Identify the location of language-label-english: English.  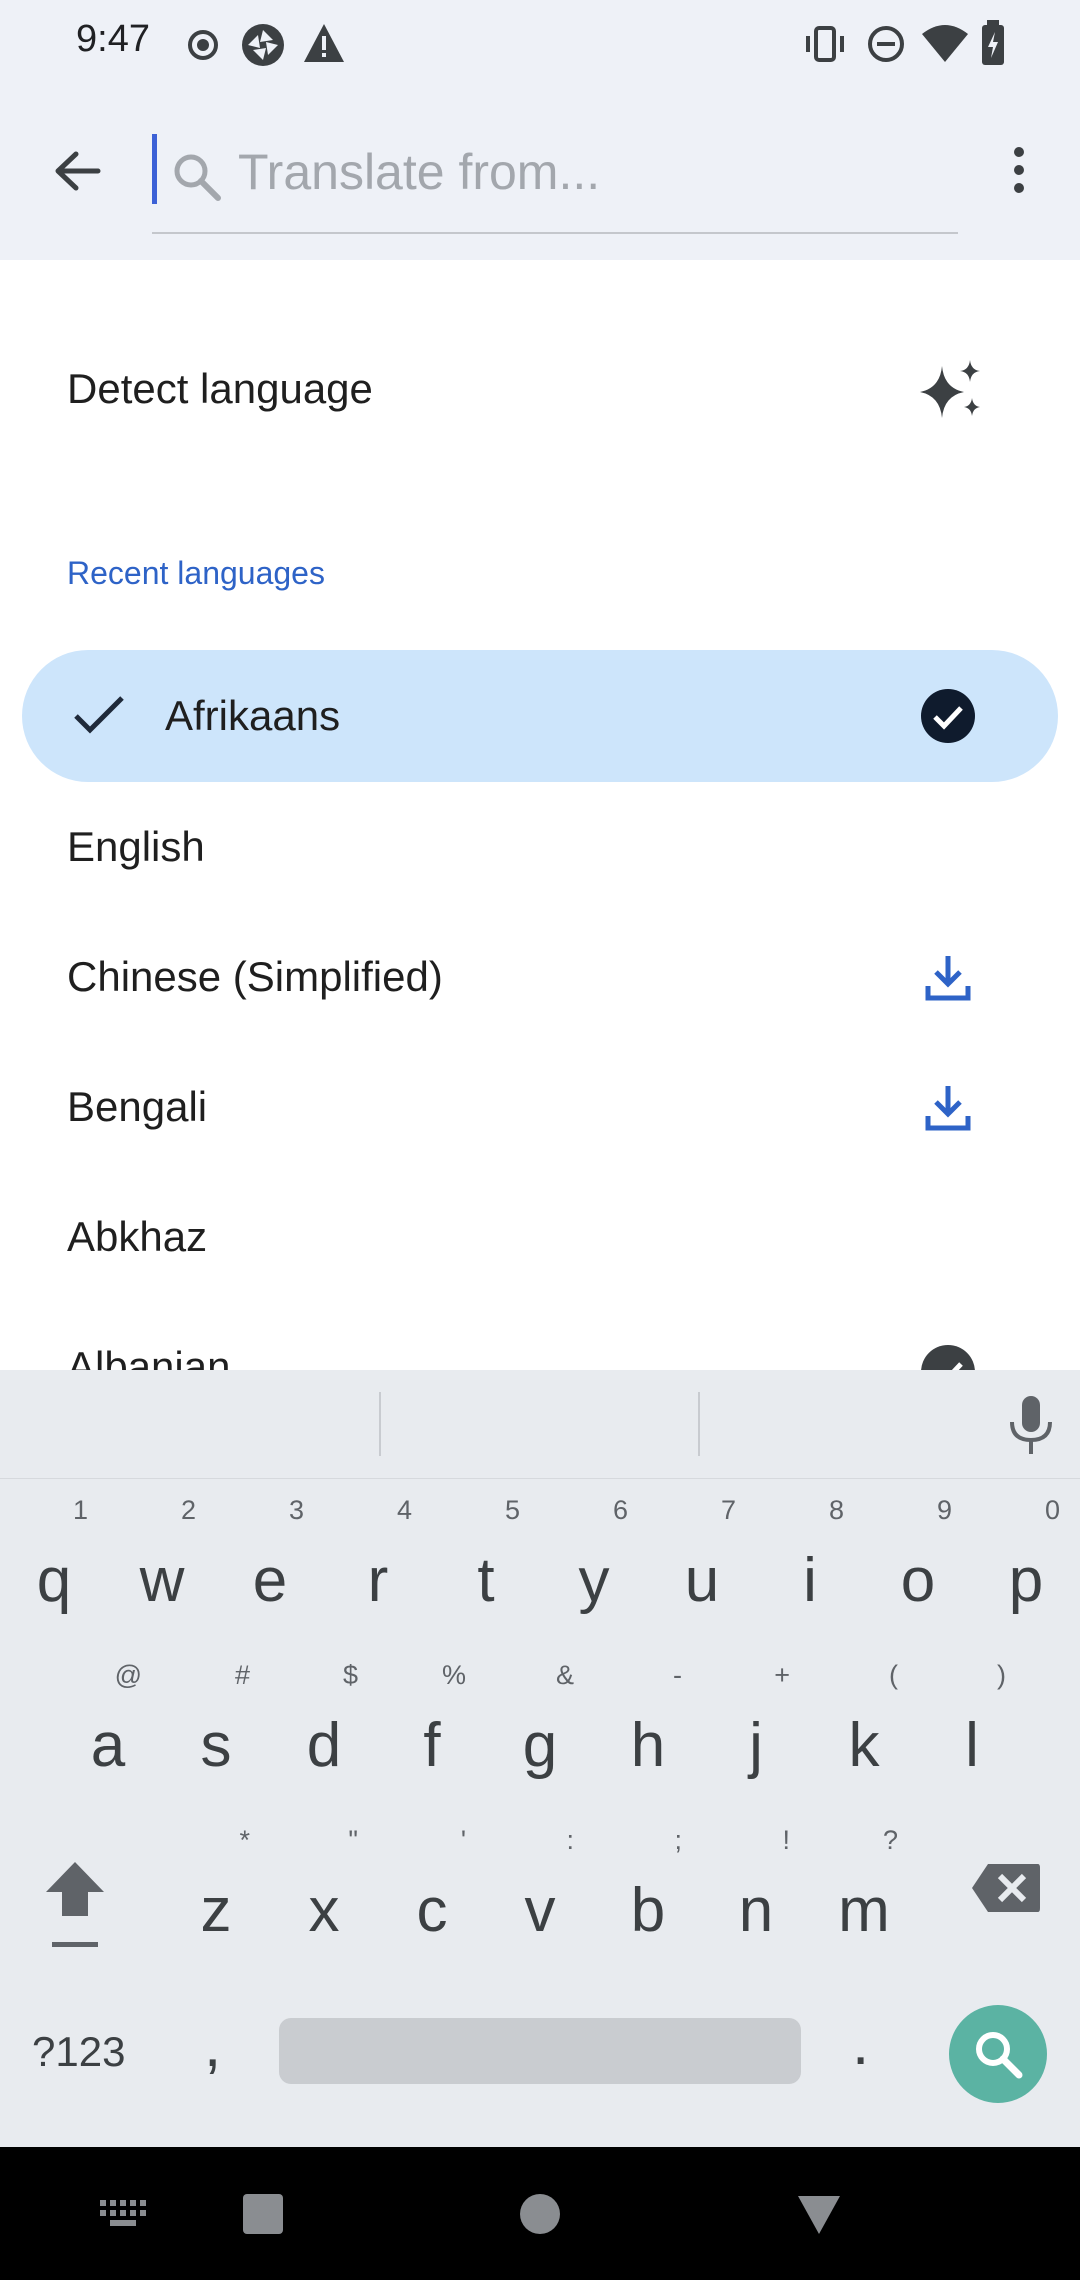
(136, 846).